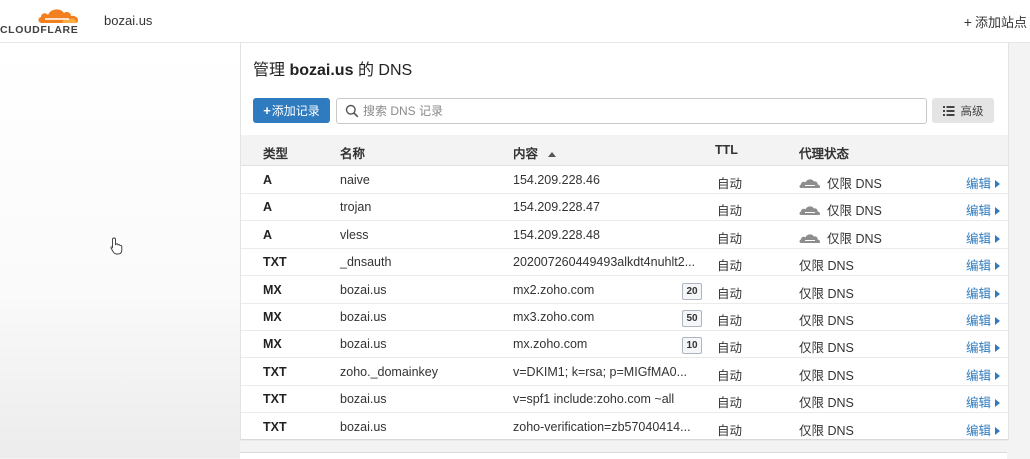 The width and height of the screenshot is (1030, 459). What do you see at coordinates (389, 371) in the screenshot?
I see `record-name: zoho._domainkey` at bounding box center [389, 371].